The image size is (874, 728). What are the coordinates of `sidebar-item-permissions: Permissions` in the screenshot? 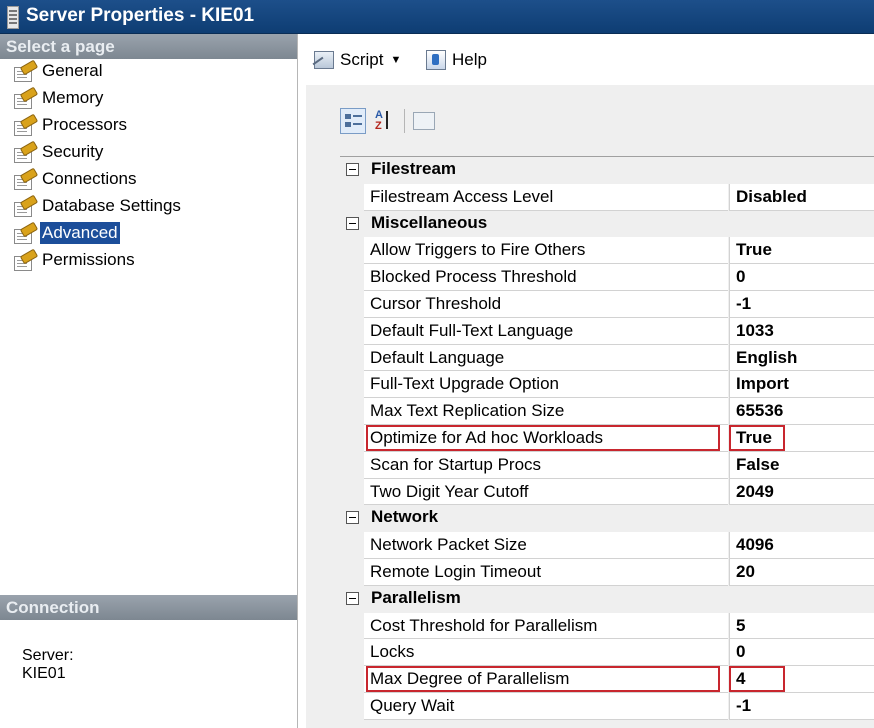 It's located at (148, 261).